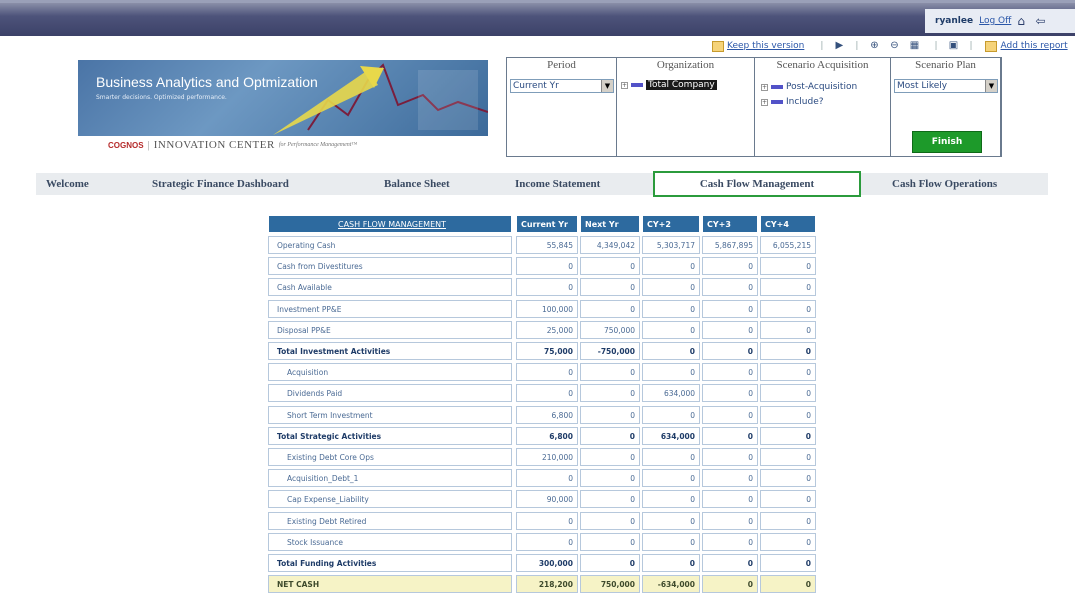  I want to click on scenario-plan-select: Most Likely ▼, so click(946, 86).